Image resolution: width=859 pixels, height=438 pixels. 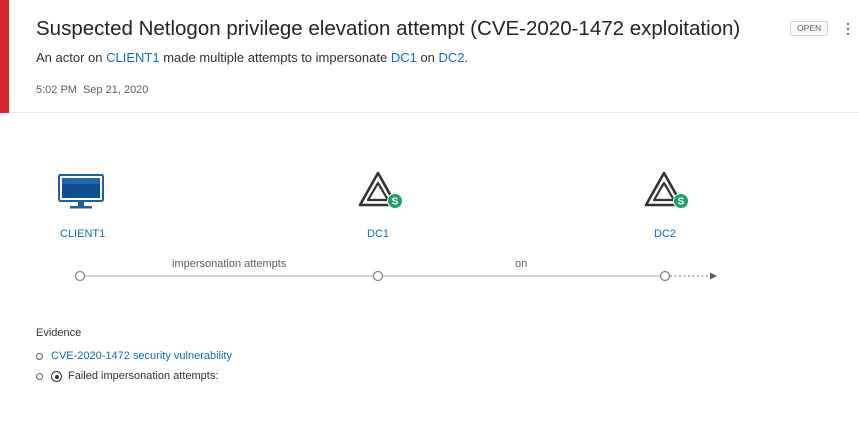 What do you see at coordinates (275, 57) in the screenshot?
I see `description-middle: made multiple attempts to impersonate` at bounding box center [275, 57].